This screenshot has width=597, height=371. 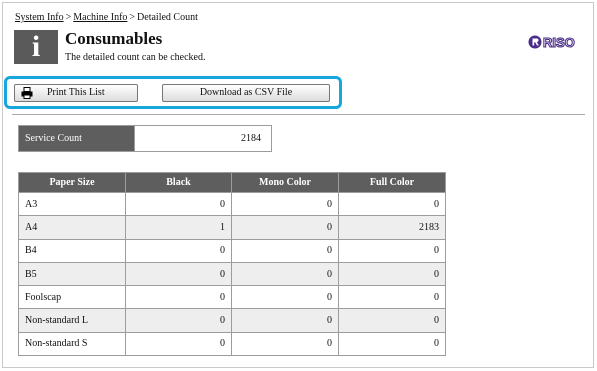 I want to click on paper-size-cell: A3, so click(x=72, y=204).